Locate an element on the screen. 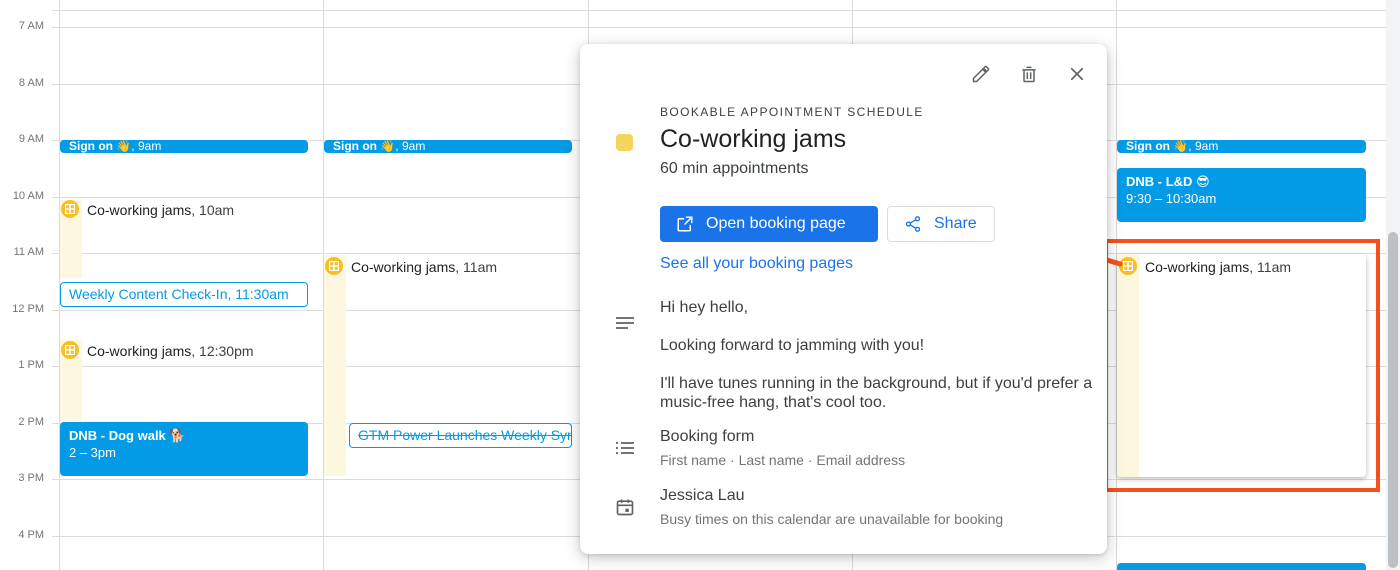  description-line: Looking forward to jamming with you! is located at coordinates (792, 345).